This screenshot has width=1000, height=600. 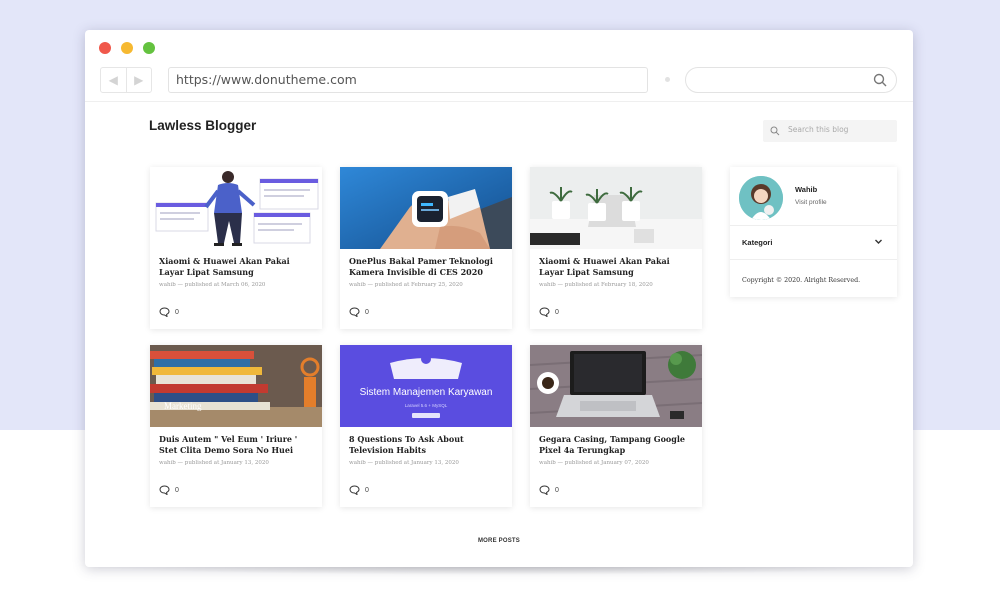 I want to click on navigation-buttons: ◀ ▶, so click(x=126, y=80).